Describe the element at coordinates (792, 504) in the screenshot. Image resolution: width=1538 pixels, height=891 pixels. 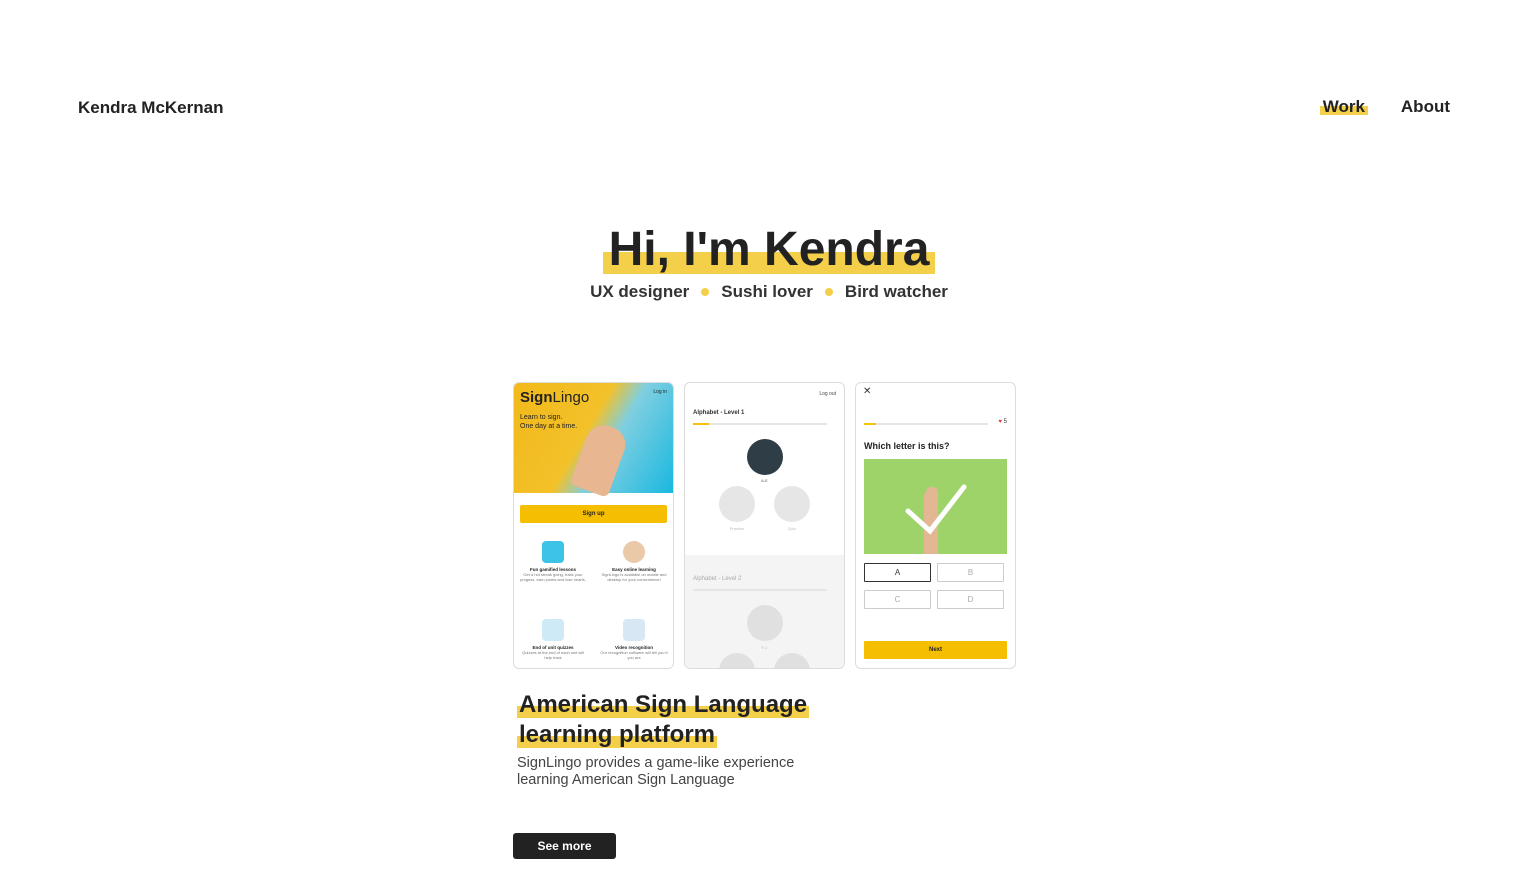
I see `trophy-icon` at that location.